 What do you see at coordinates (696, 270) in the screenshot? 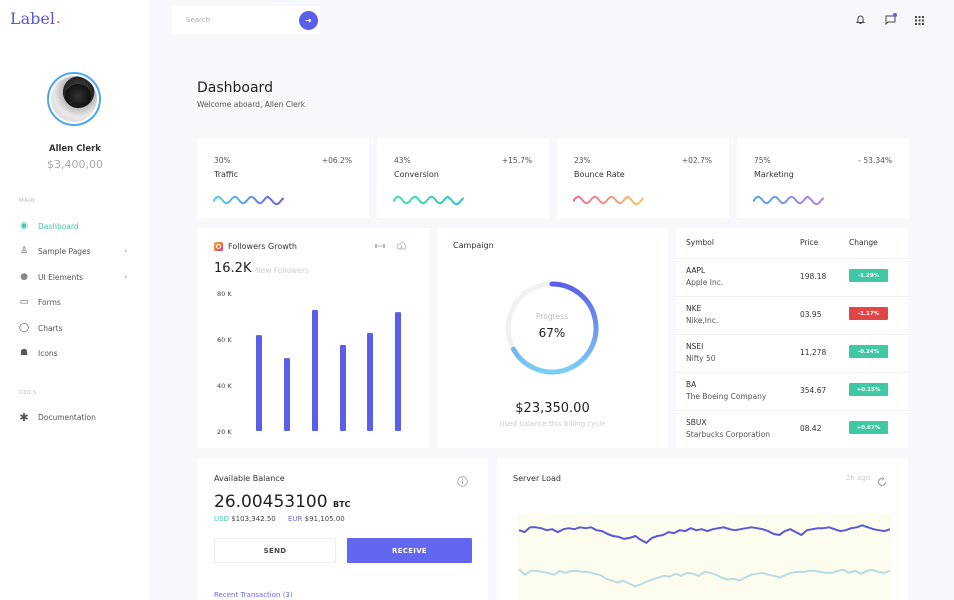
I see `stock-symbol: AAPL` at bounding box center [696, 270].